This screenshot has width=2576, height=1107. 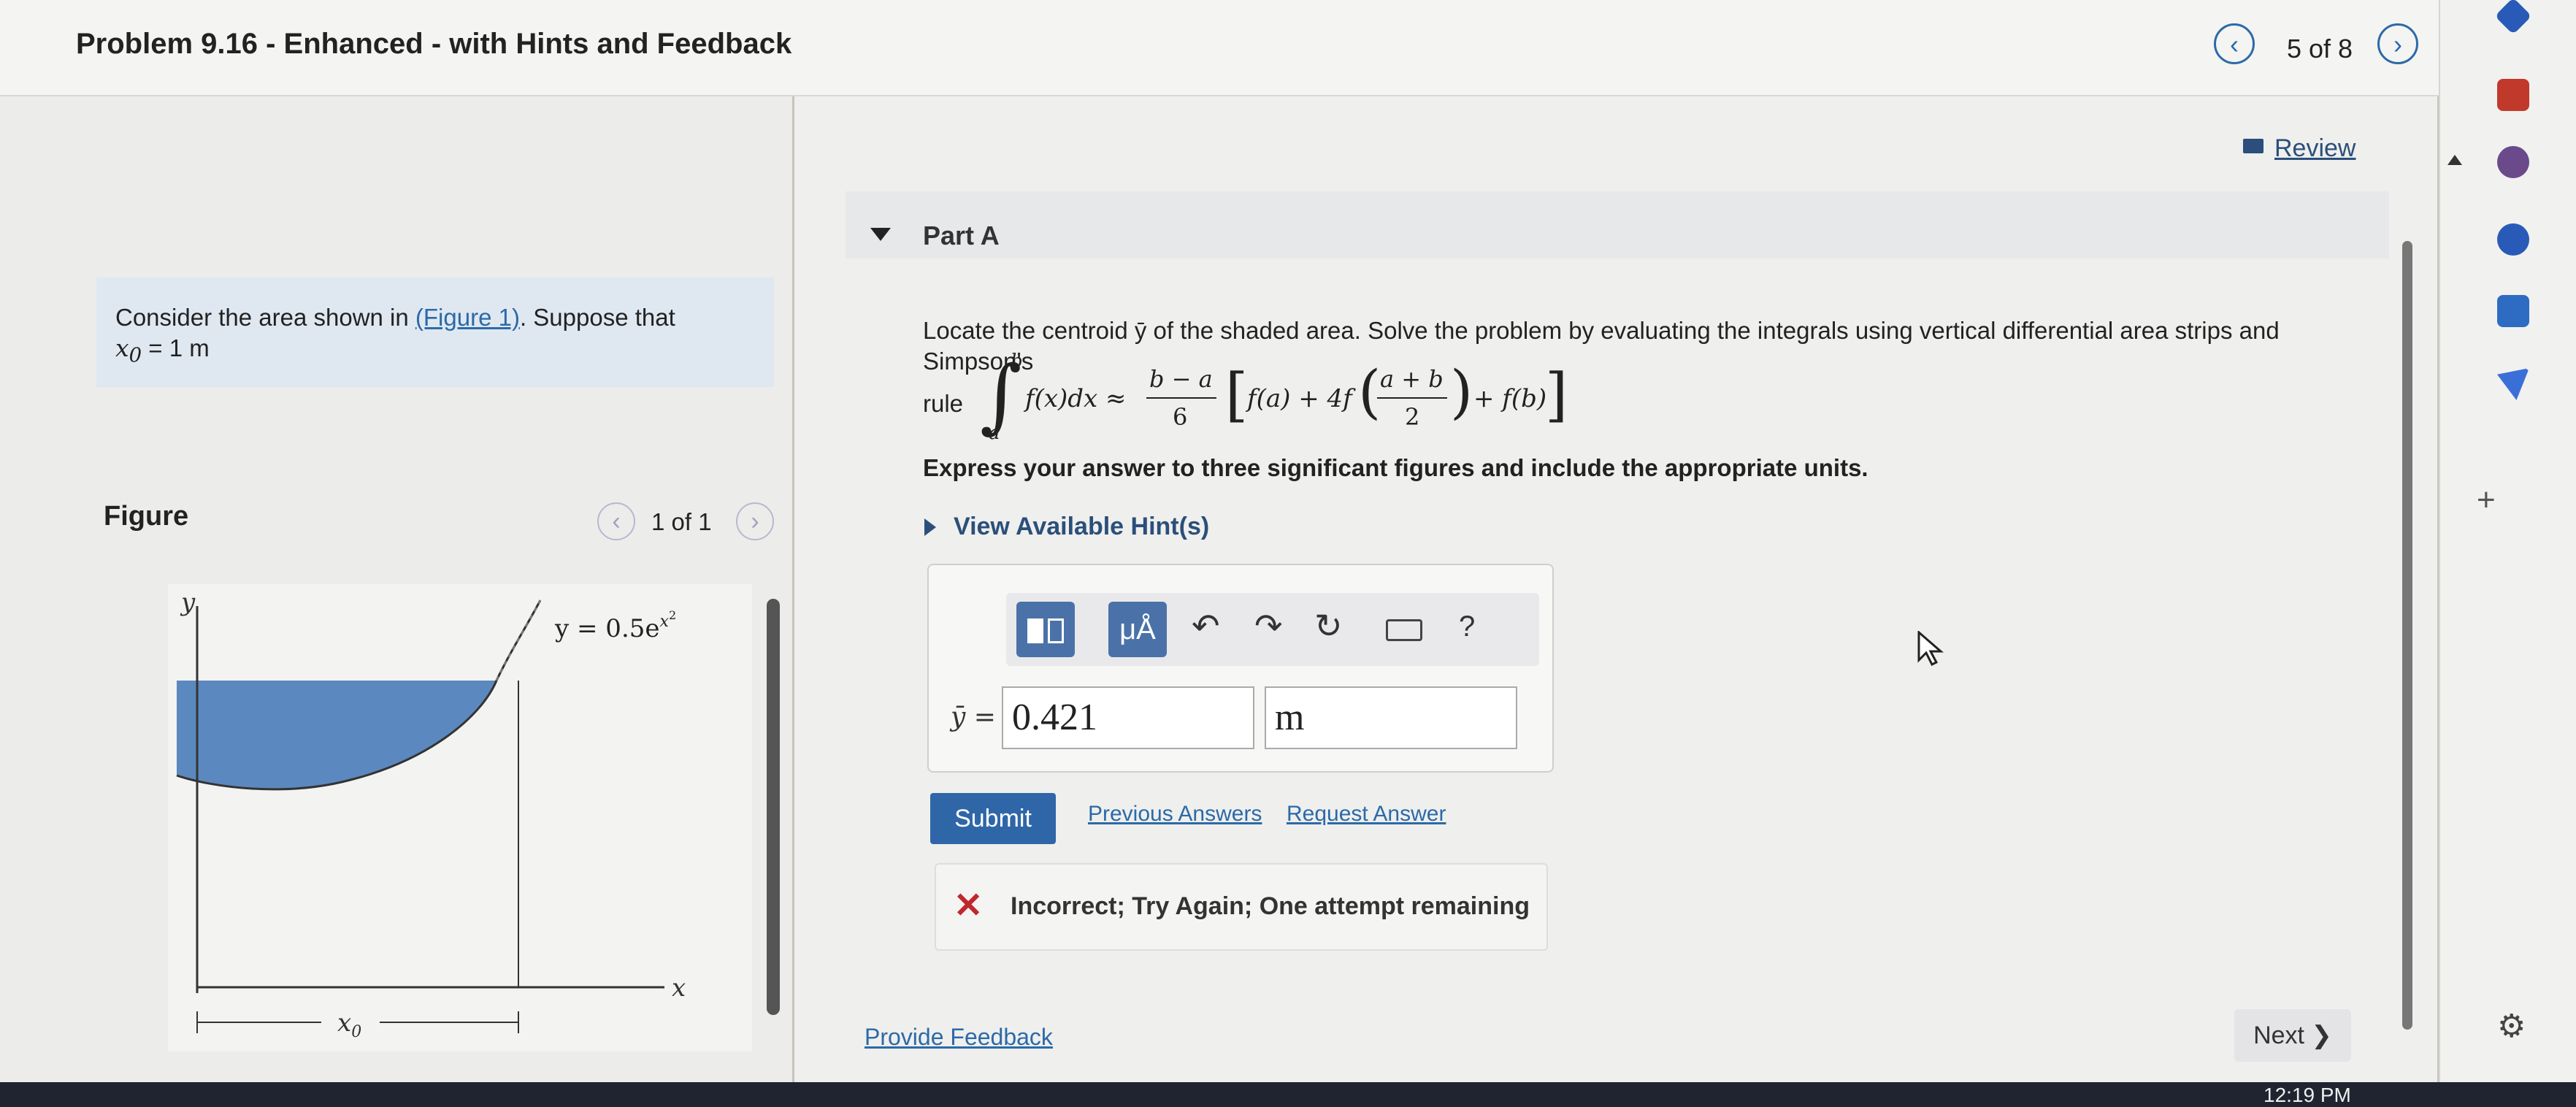 I want to click on book-icon, so click(x=2253, y=146).